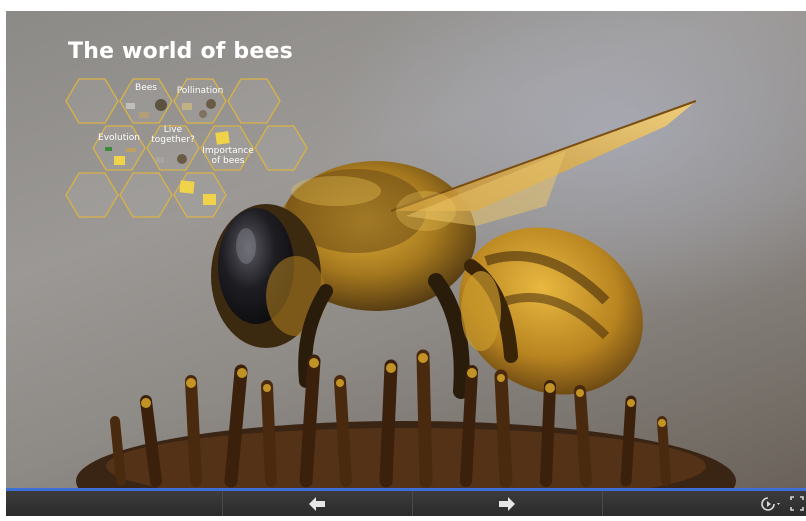 The image size is (806, 521). Describe the element at coordinates (200, 91) in the screenshot. I see `hex-label-pollination: Pollination` at that location.